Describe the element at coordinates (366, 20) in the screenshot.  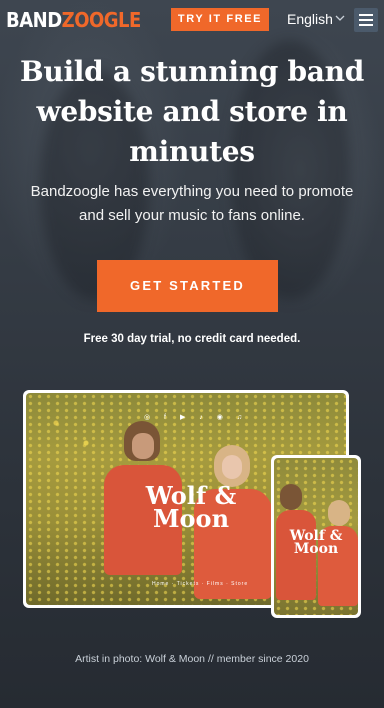
I see `hamburger-menu-icon` at that location.